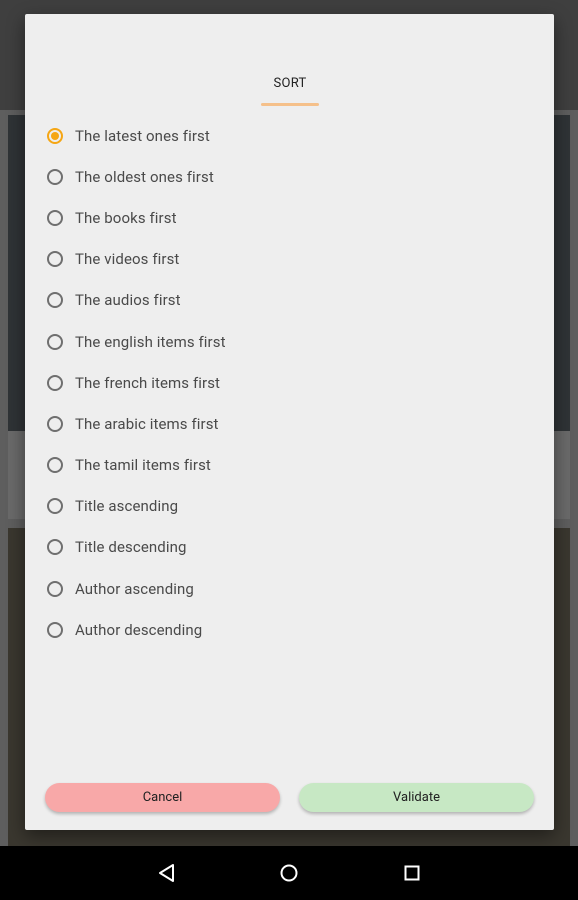 This screenshot has width=578, height=900. What do you see at coordinates (134, 588) in the screenshot?
I see `sort-option-label: Author ascending` at bounding box center [134, 588].